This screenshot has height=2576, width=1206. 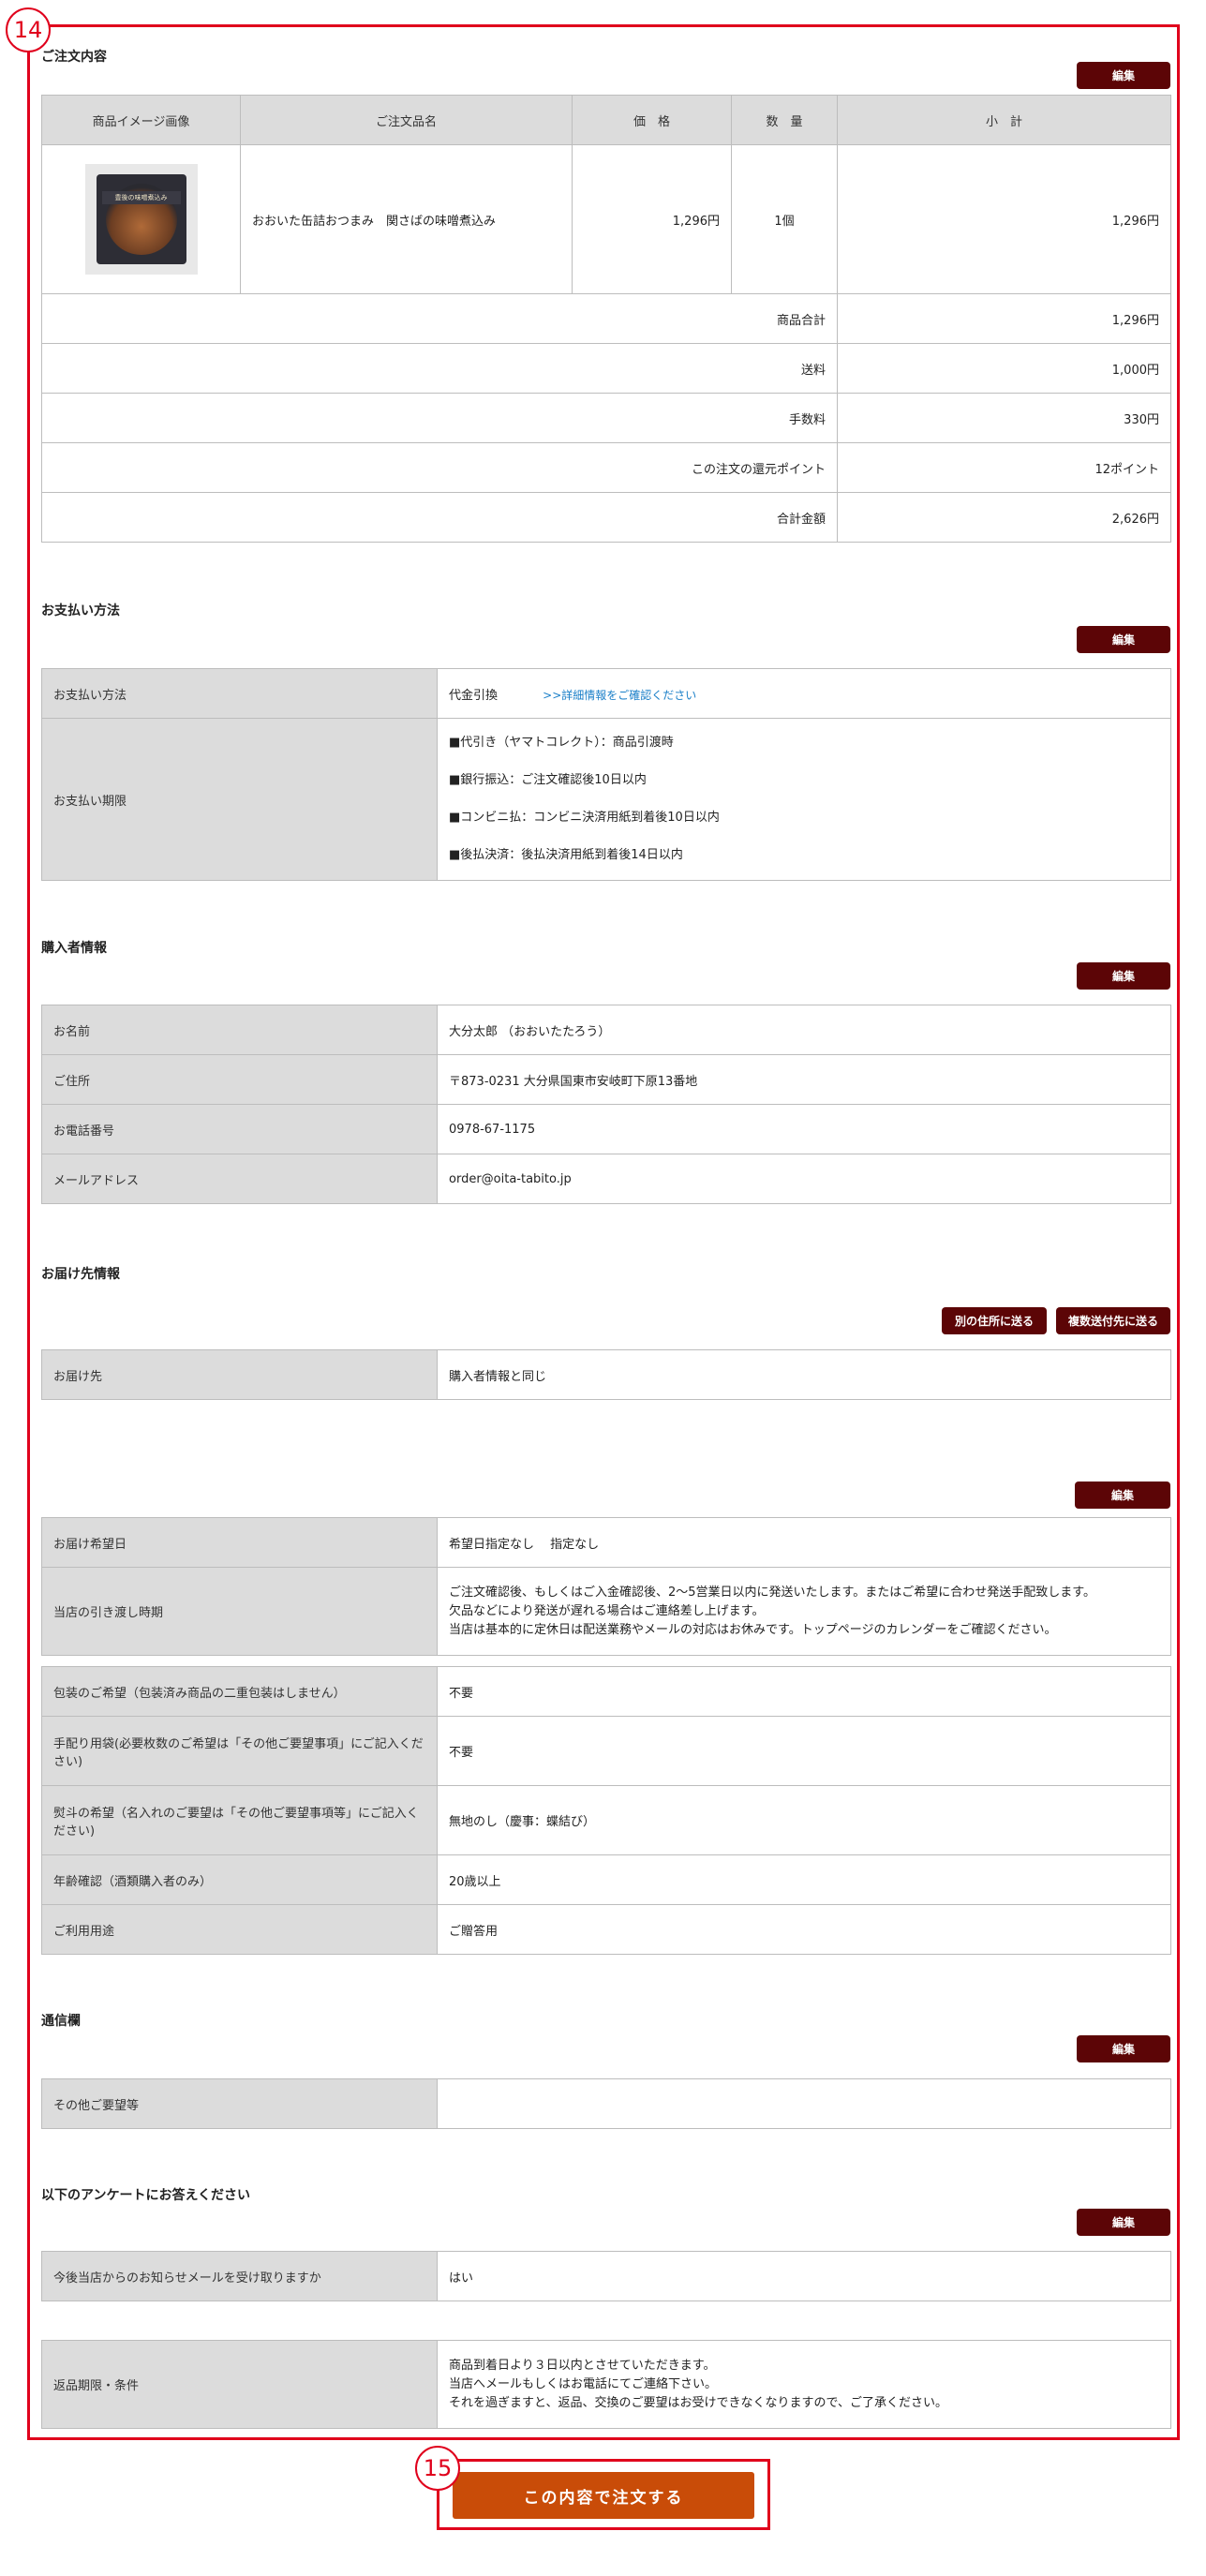 What do you see at coordinates (785, 219) in the screenshot?
I see `product-qty: 1個` at bounding box center [785, 219].